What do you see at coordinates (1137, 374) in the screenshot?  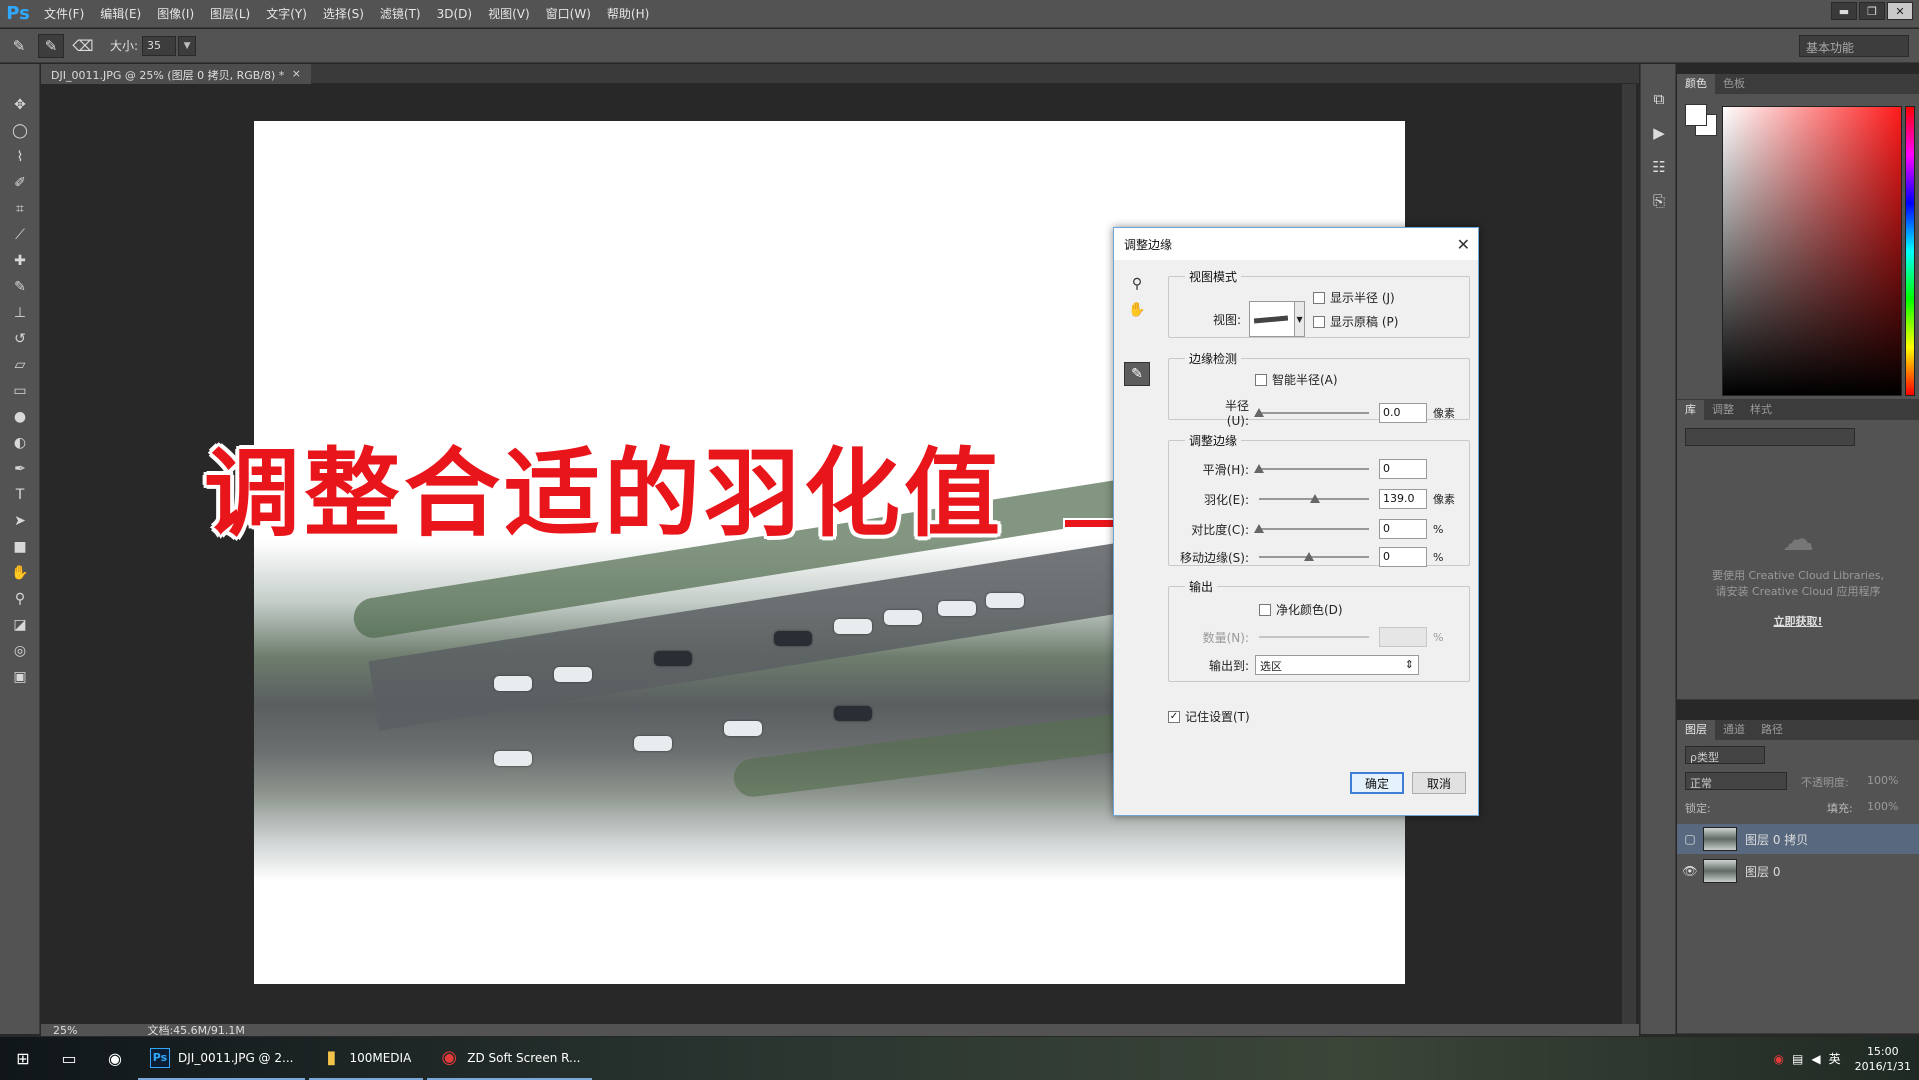 I see `refine-radius-icon: ✎` at bounding box center [1137, 374].